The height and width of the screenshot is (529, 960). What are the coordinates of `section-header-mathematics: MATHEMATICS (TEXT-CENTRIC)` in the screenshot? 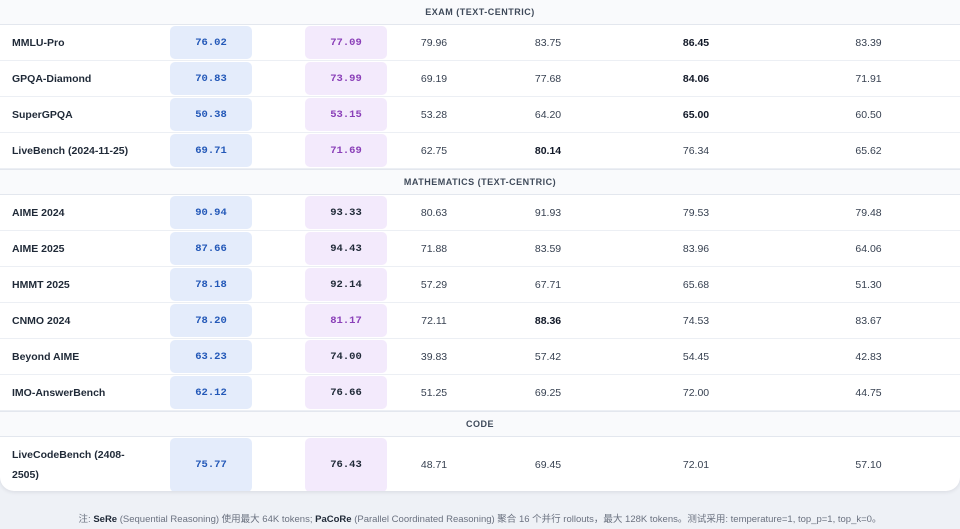 It's located at (480, 182).